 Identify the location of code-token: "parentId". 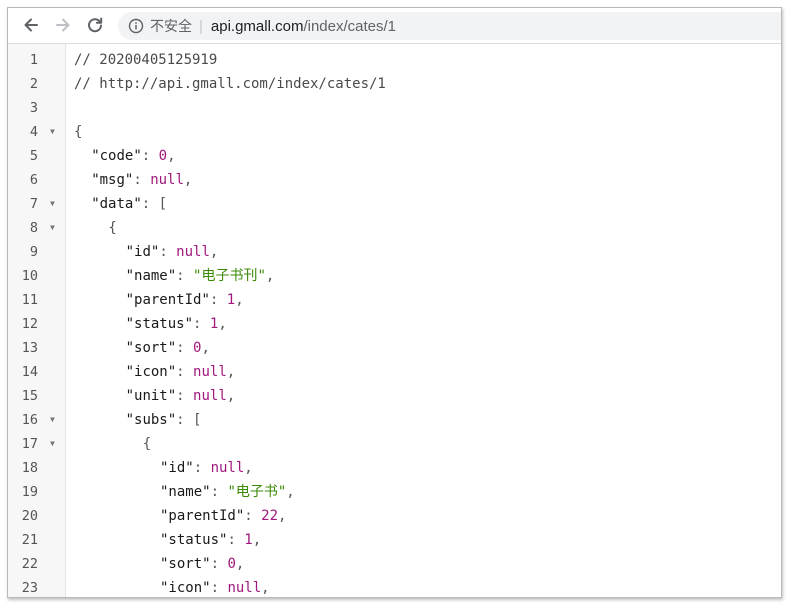
(167, 300).